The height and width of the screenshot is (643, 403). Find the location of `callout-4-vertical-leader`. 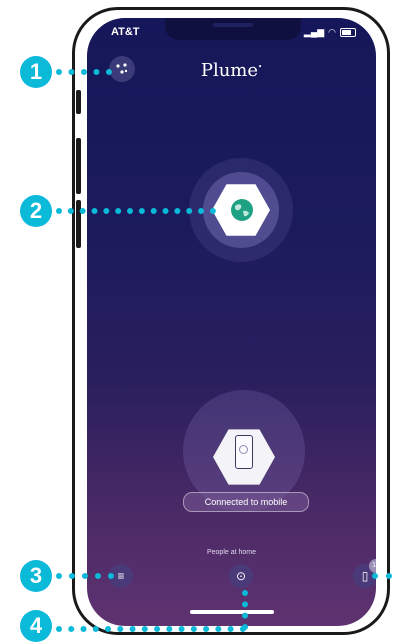

callout-4-vertical-leader is located at coordinates (245, 610).